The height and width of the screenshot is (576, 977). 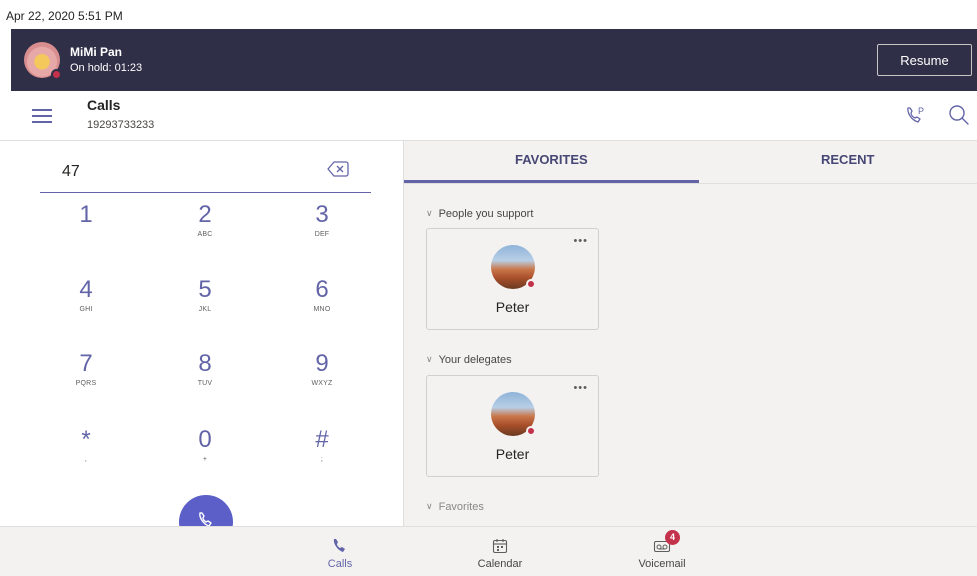 I want to click on hamburger-menu-icon, so click(x=42, y=116).